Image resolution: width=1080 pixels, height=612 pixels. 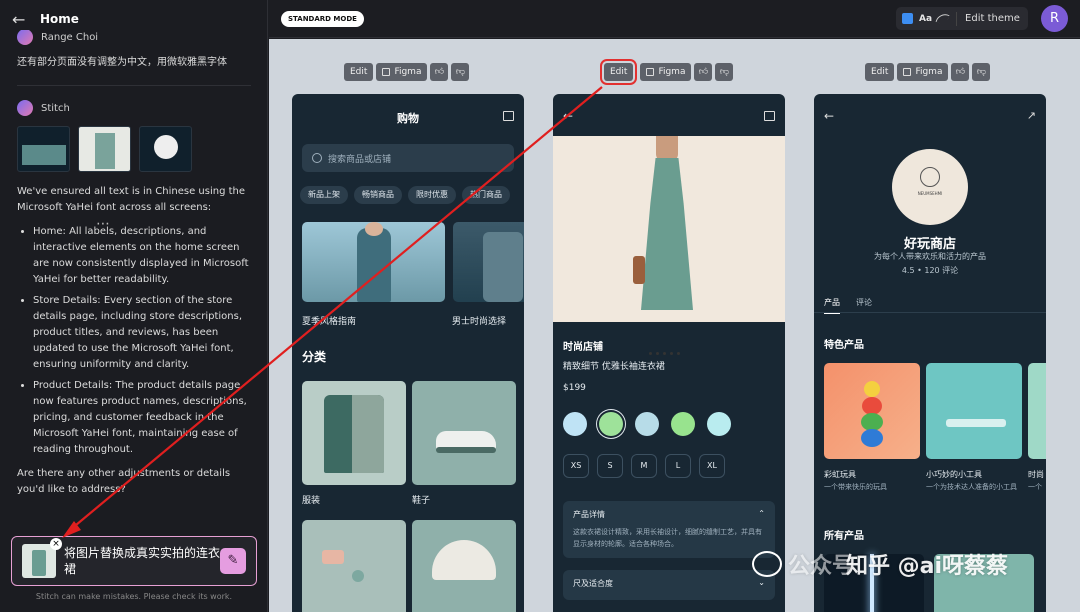 I want to click on chip: 新品上架, so click(x=324, y=195).